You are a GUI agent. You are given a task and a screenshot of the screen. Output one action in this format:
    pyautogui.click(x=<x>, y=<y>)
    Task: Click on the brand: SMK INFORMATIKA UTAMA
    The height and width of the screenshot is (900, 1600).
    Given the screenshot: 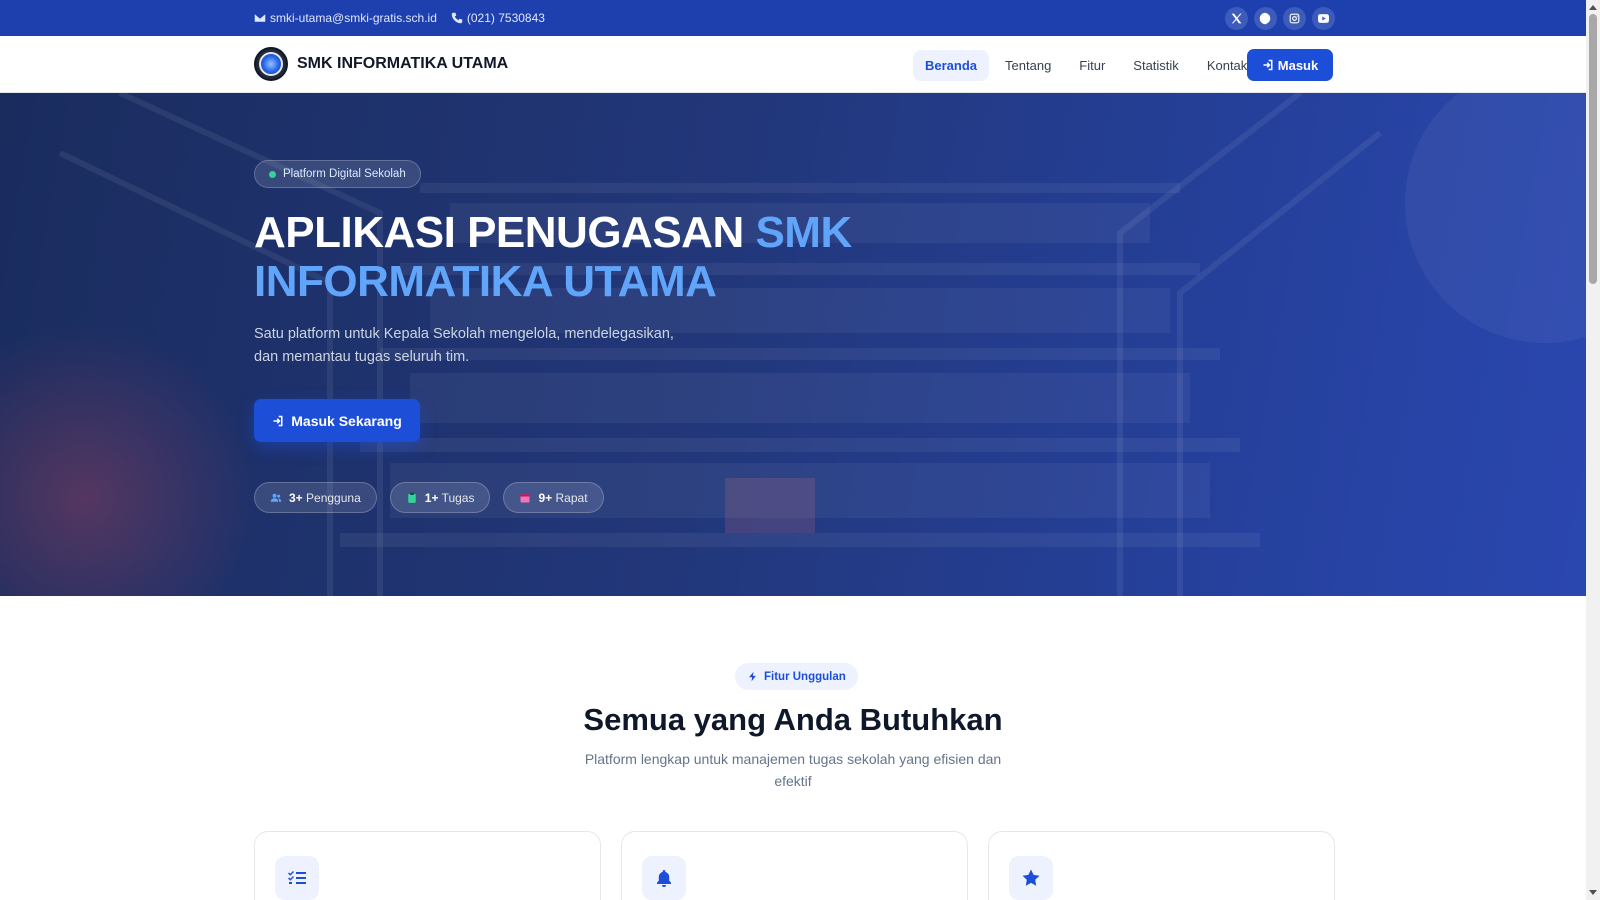 What is the action you would take?
    pyautogui.click(x=381, y=64)
    